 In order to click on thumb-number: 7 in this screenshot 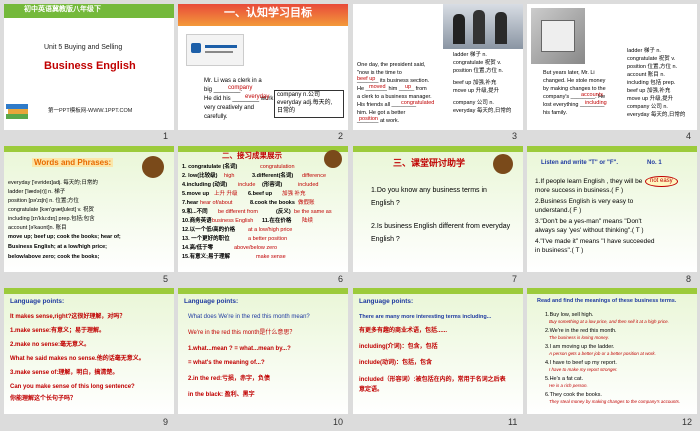, I will do `click(515, 279)`.